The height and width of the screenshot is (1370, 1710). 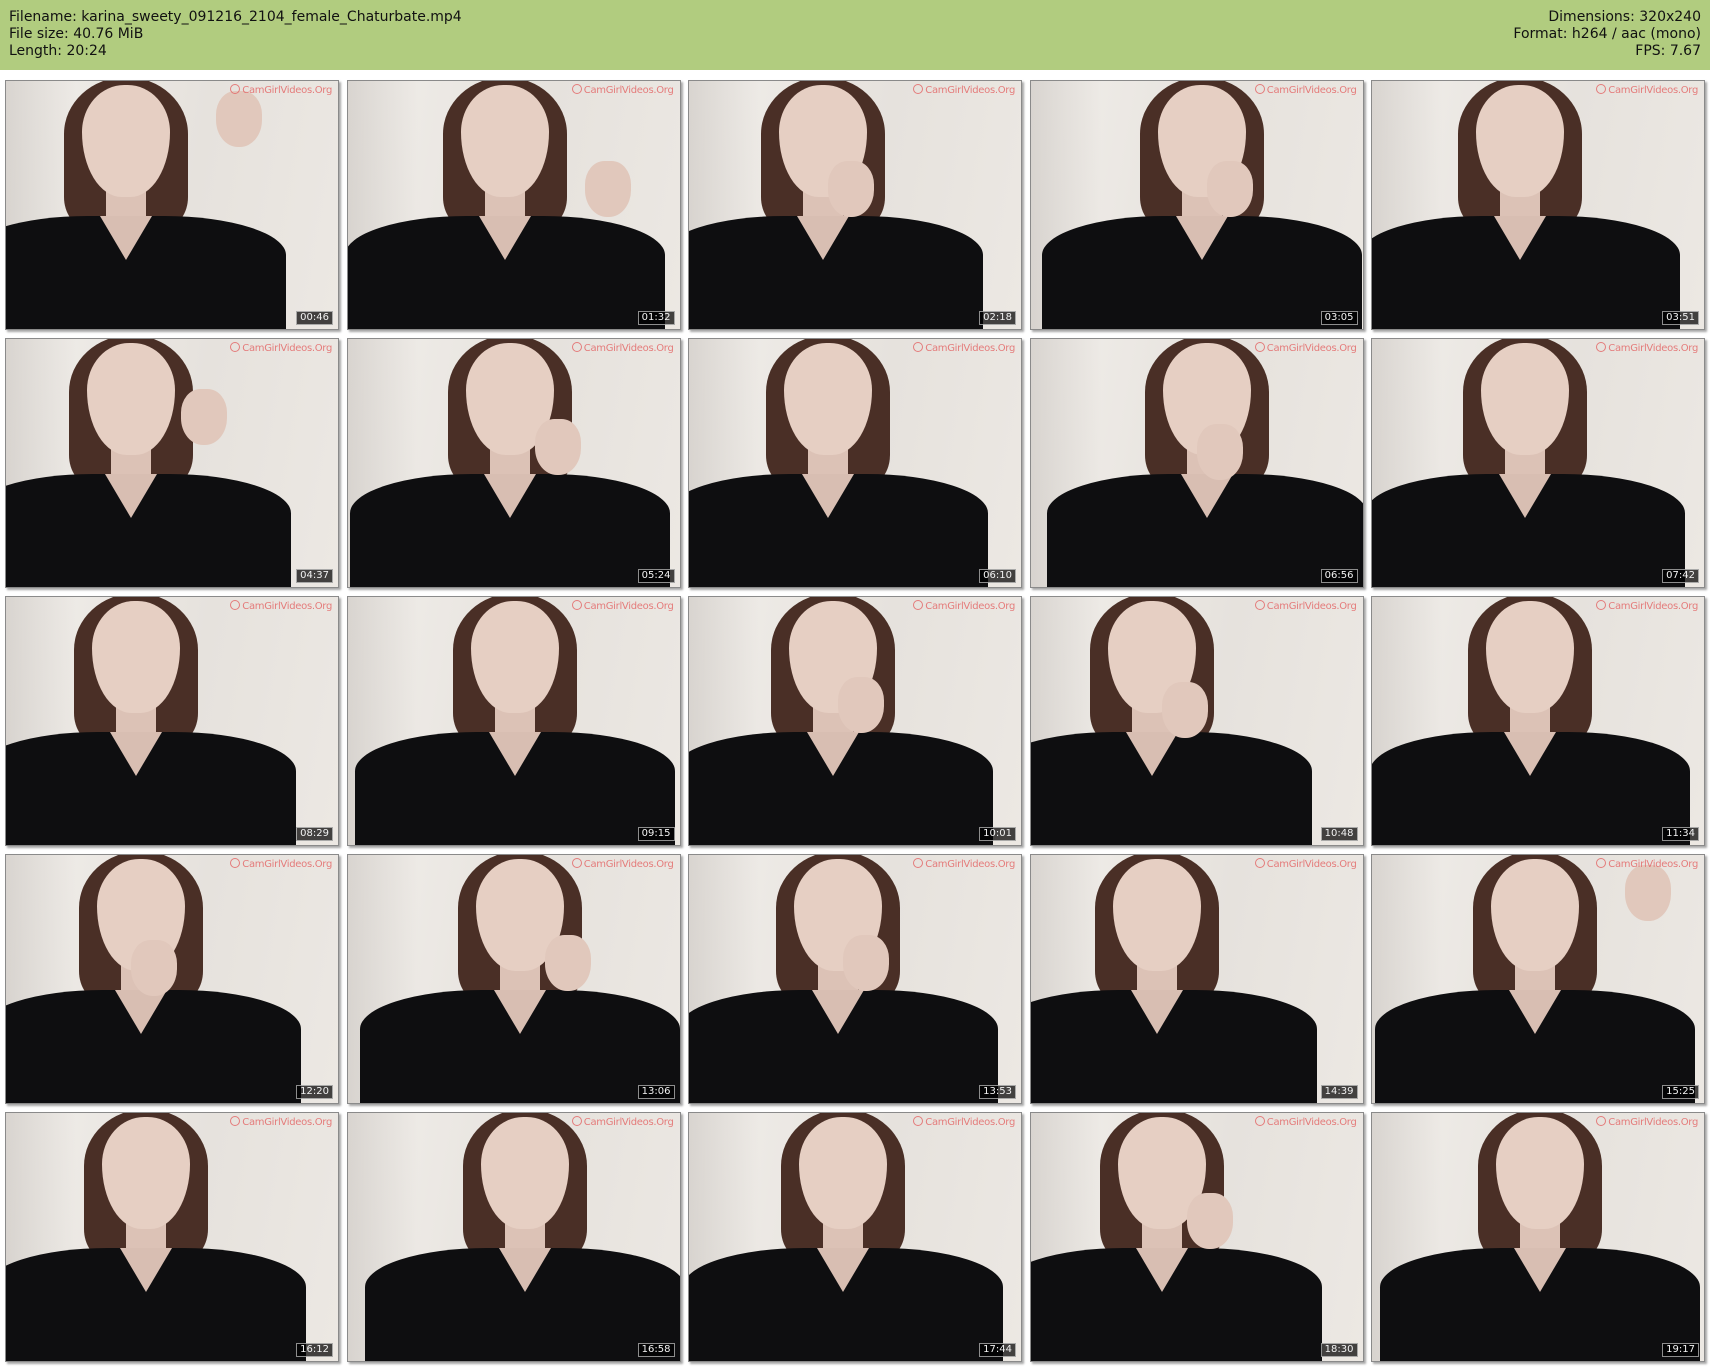 What do you see at coordinates (656, 1092) in the screenshot?
I see `timestamp-badge: 13:06` at bounding box center [656, 1092].